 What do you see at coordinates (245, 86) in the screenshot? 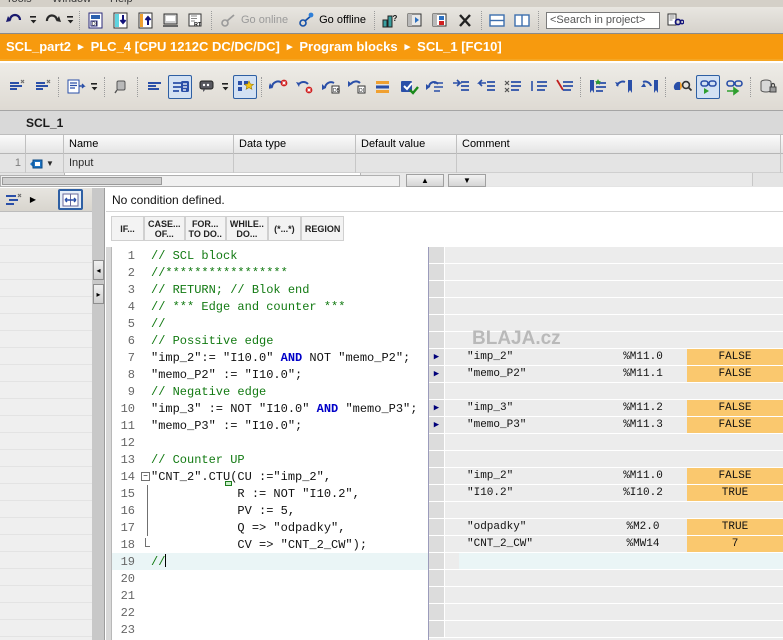
I see `favorites-button` at bounding box center [245, 86].